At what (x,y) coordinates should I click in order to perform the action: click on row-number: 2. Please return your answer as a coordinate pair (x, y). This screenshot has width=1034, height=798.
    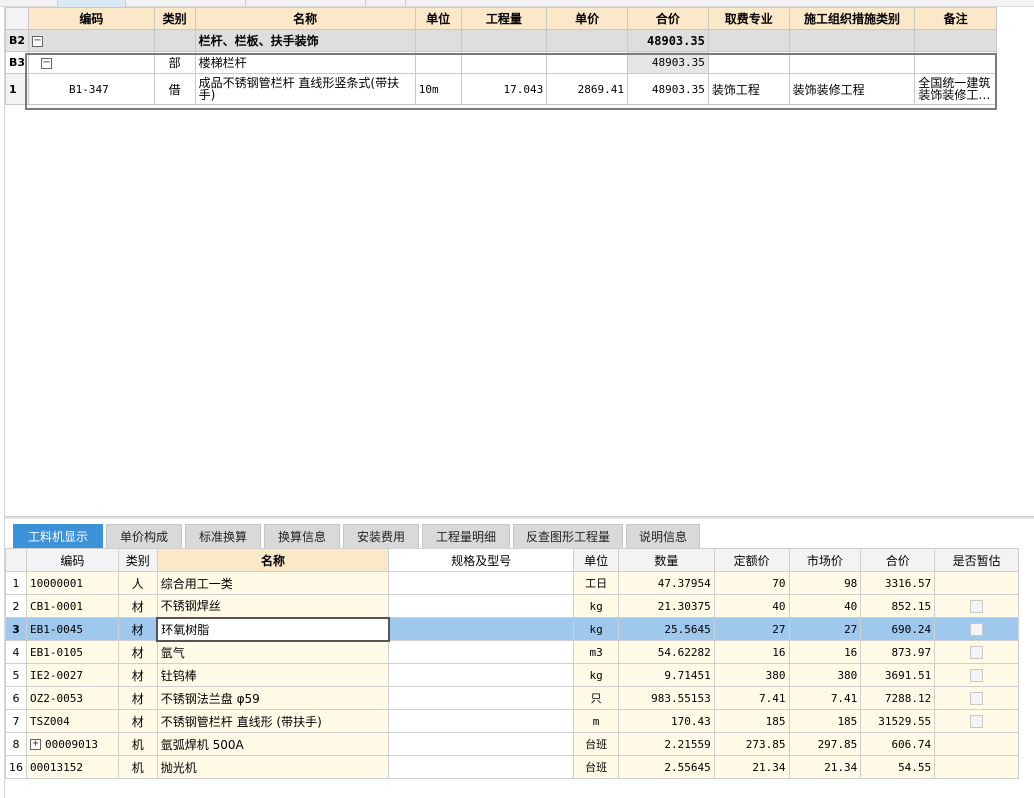
    Looking at the image, I should click on (16, 606).